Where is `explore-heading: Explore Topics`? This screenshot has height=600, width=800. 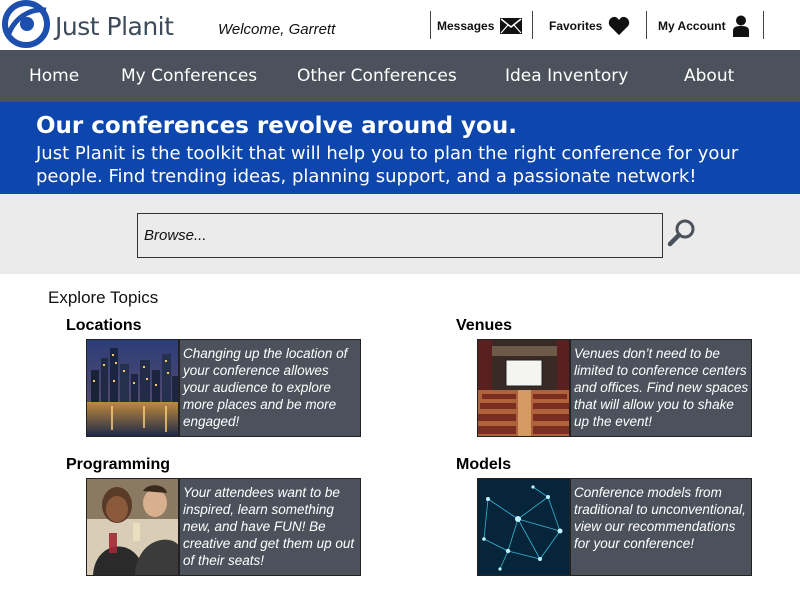
explore-heading: Explore Topics is located at coordinates (103, 297).